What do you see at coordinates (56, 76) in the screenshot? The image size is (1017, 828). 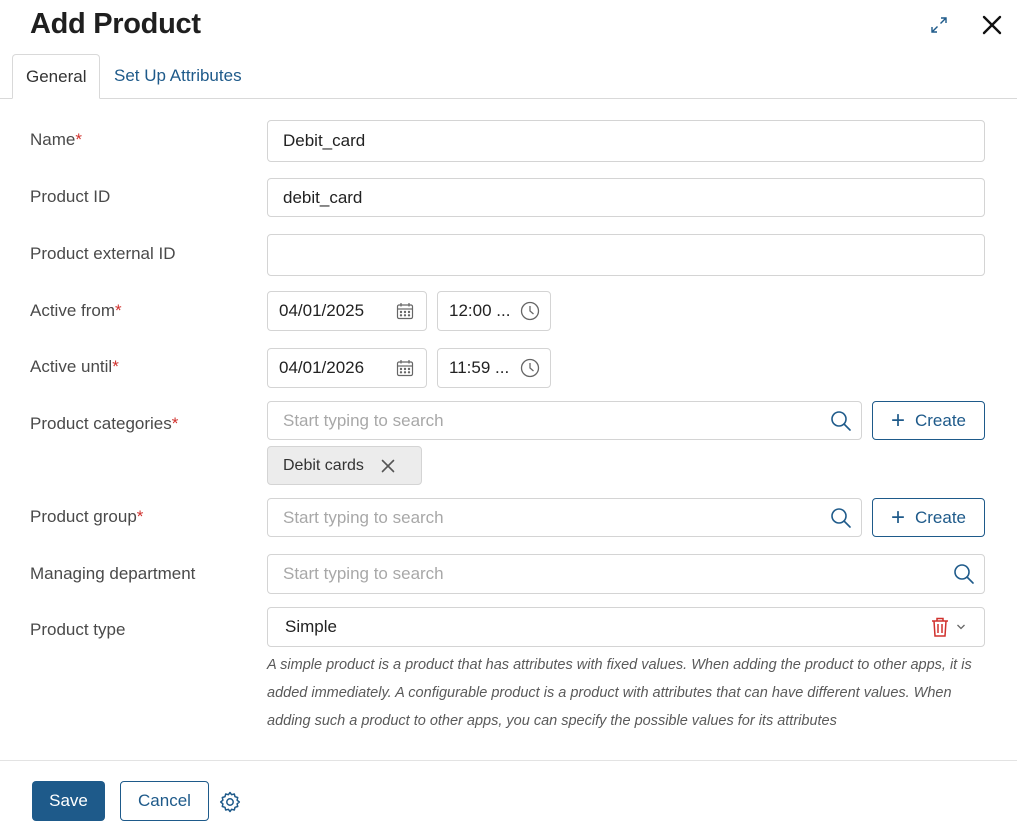 I see `tab-general: General` at bounding box center [56, 76].